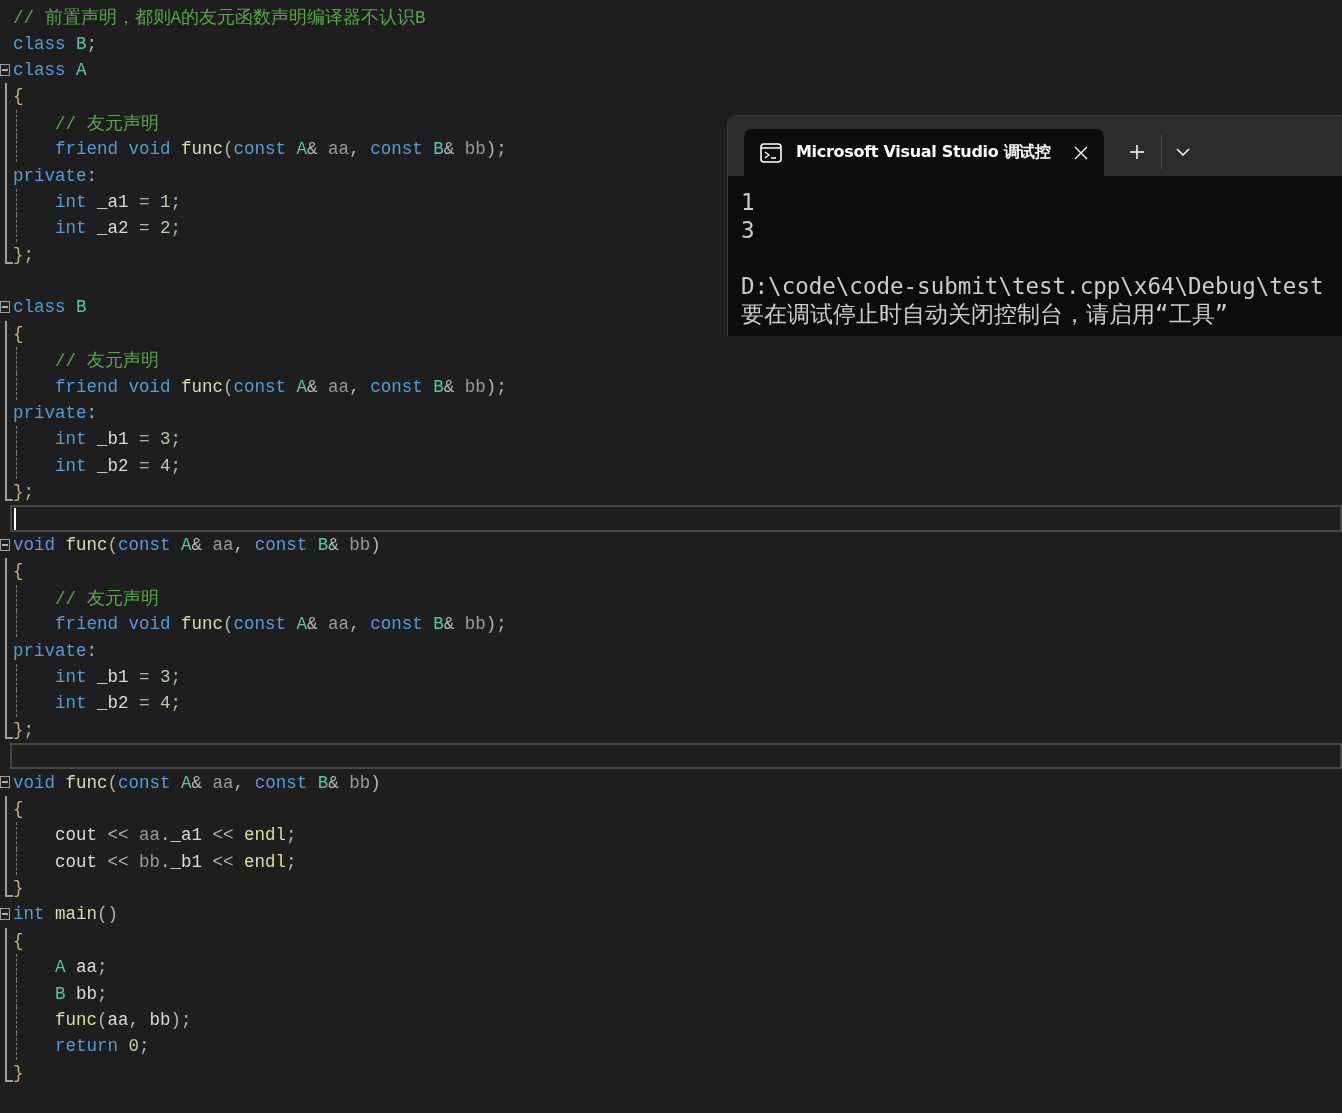 This screenshot has height=1113, width=1342. I want to click on code-line: B bb;, so click(81, 993).